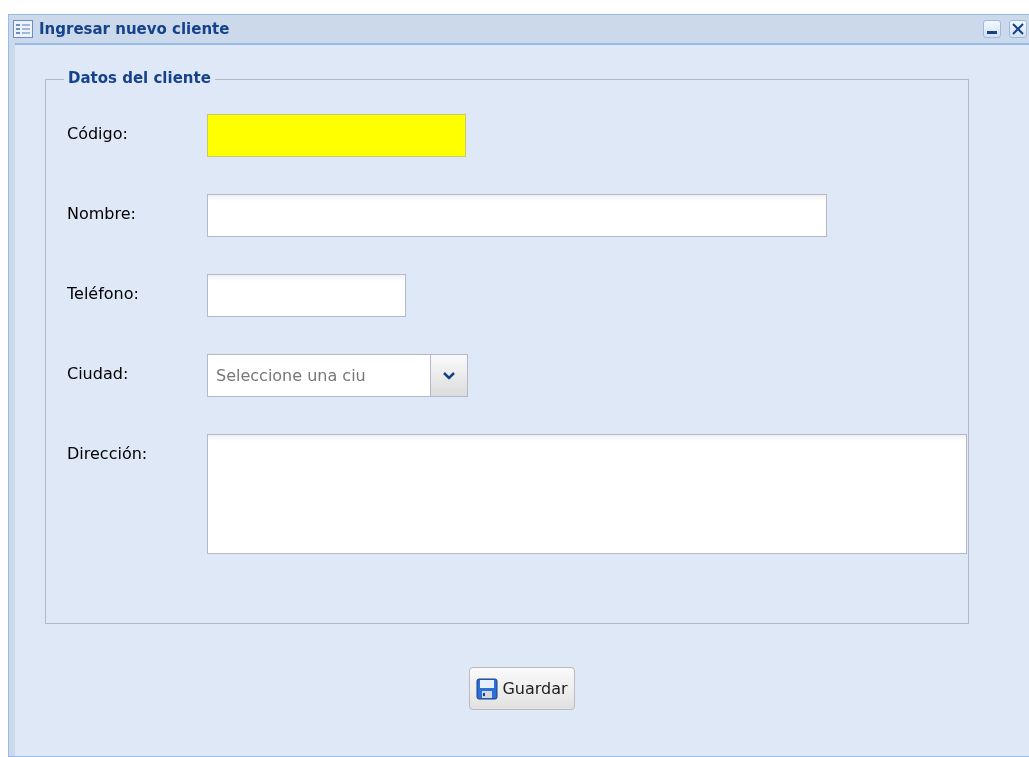  Describe the element at coordinates (23, 29) in the screenshot. I see `form-icon` at that location.